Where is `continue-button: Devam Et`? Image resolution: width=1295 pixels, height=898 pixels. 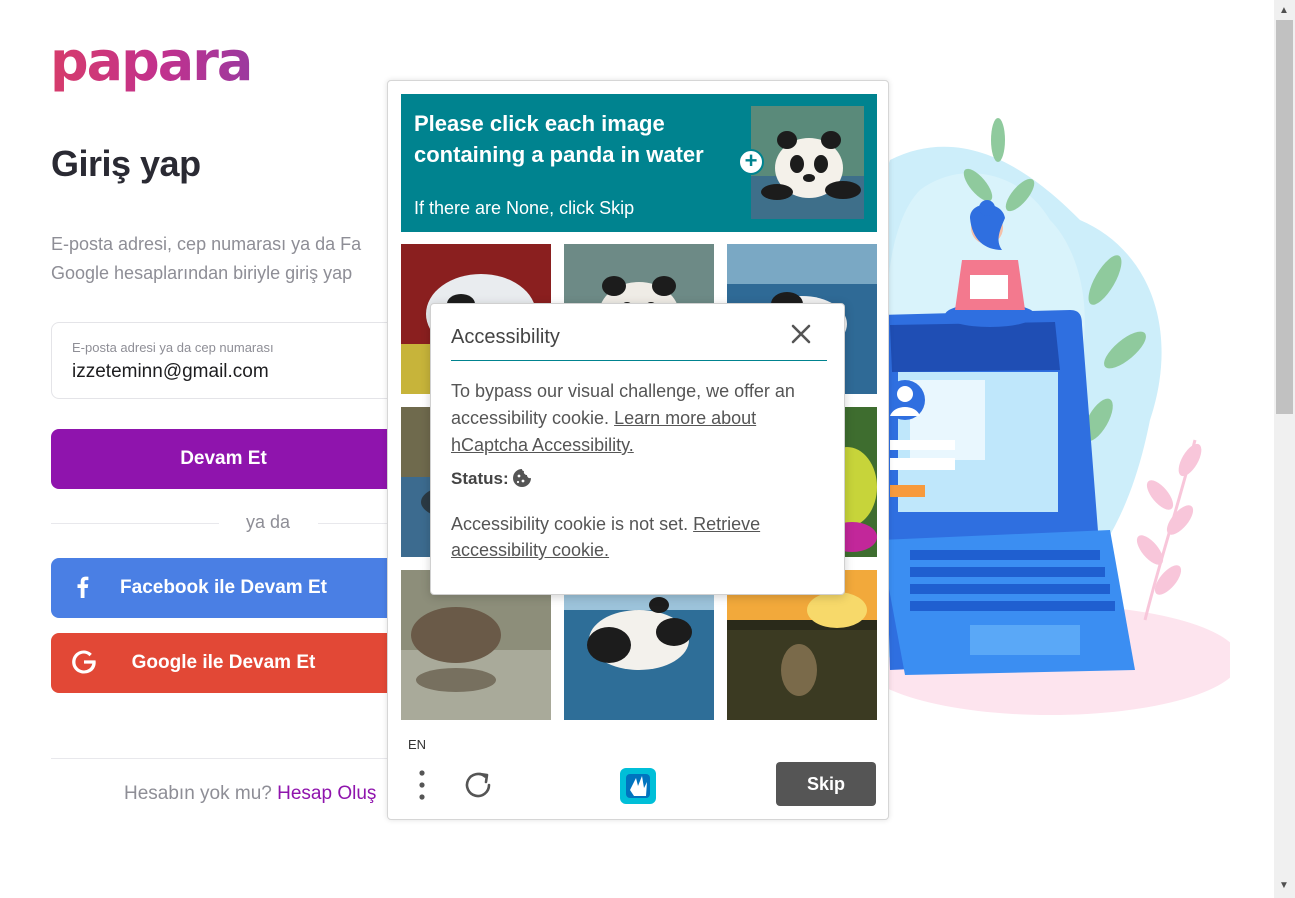
continue-button: Devam Et is located at coordinates (223, 459).